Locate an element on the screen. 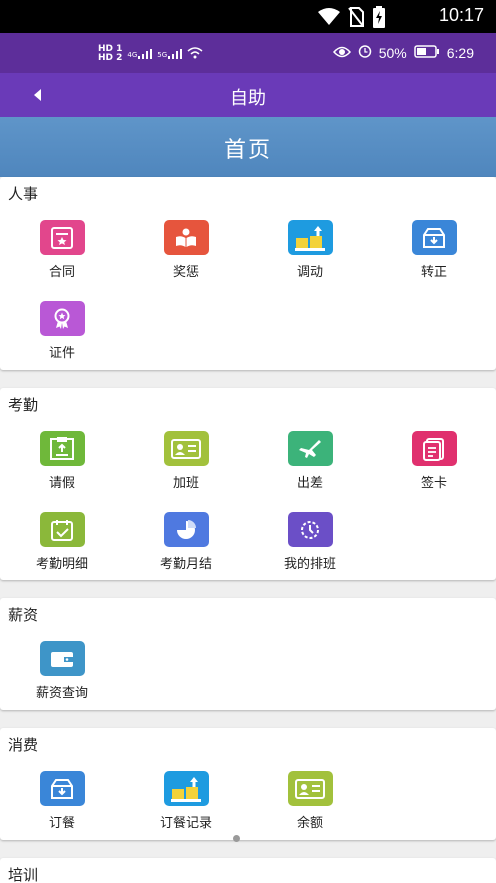  section-title: 消费 is located at coordinates (23, 745).